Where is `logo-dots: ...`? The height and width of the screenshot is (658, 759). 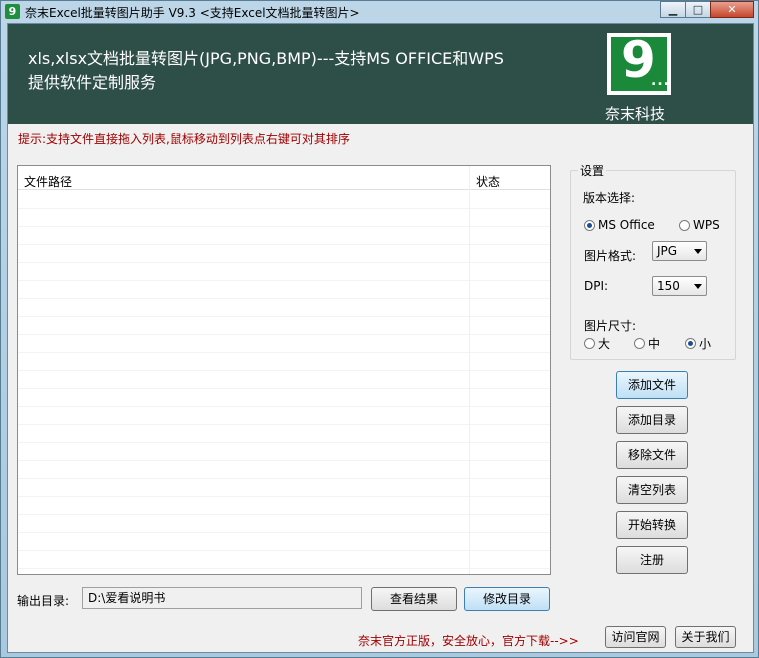 logo-dots: ... is located at coordinates (660, 81).